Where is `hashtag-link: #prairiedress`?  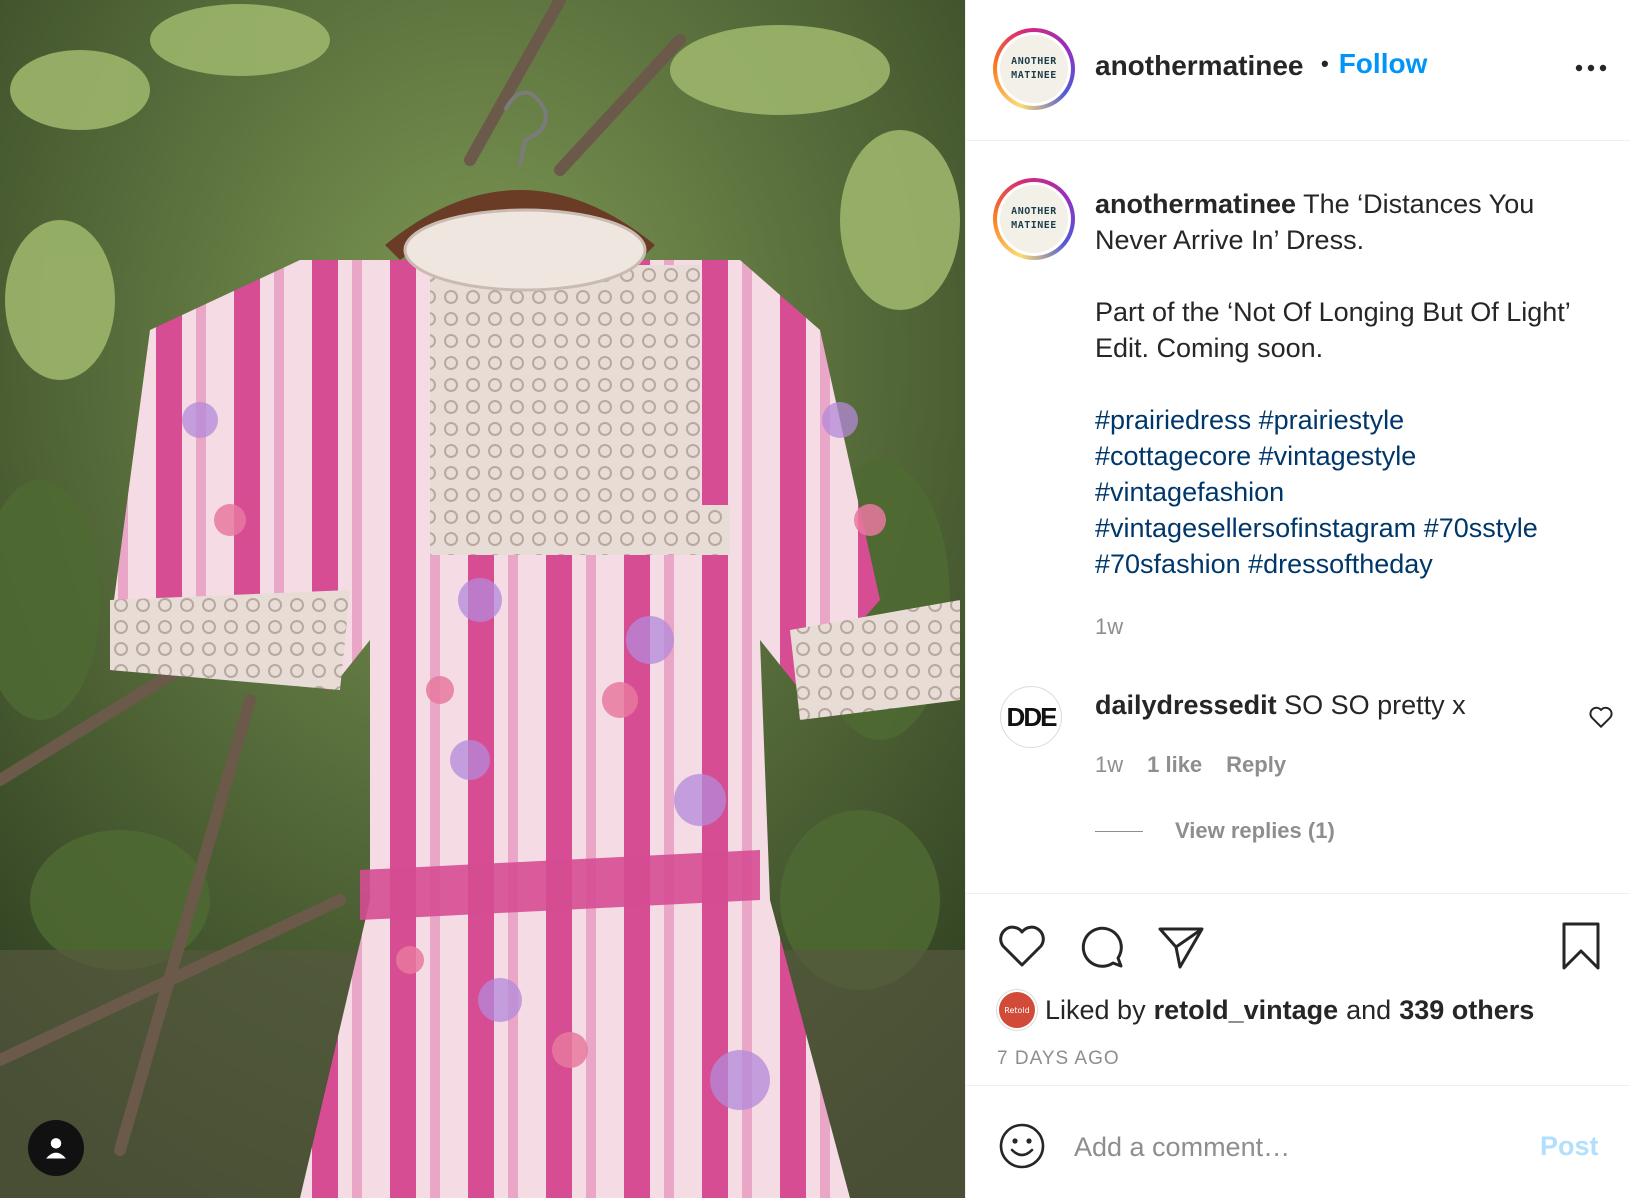 hashtag-link: #prairiedress is located at coordinates (1173, 420).